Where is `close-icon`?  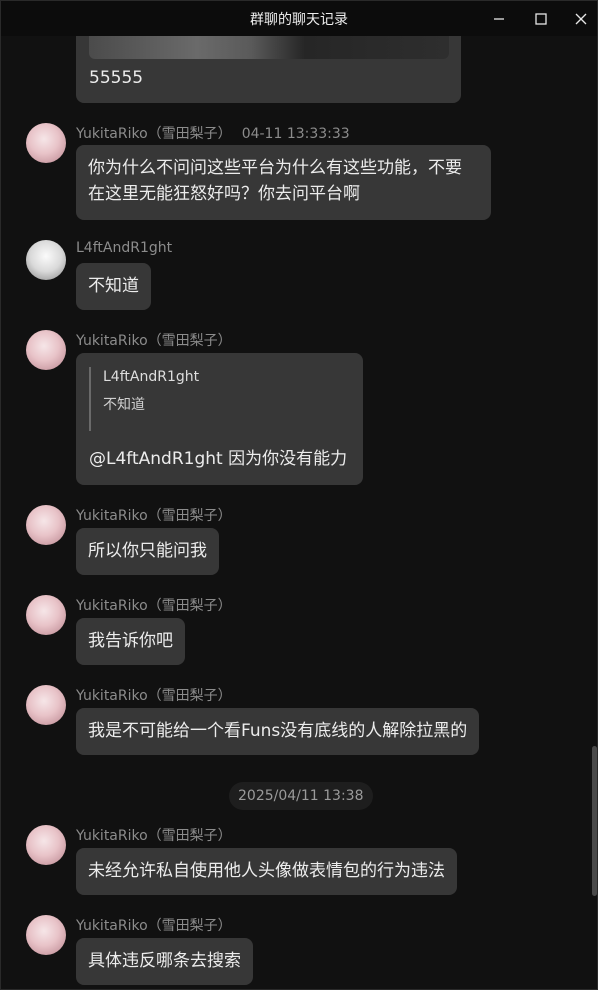
close-icon is located at coordinates (581, 18).